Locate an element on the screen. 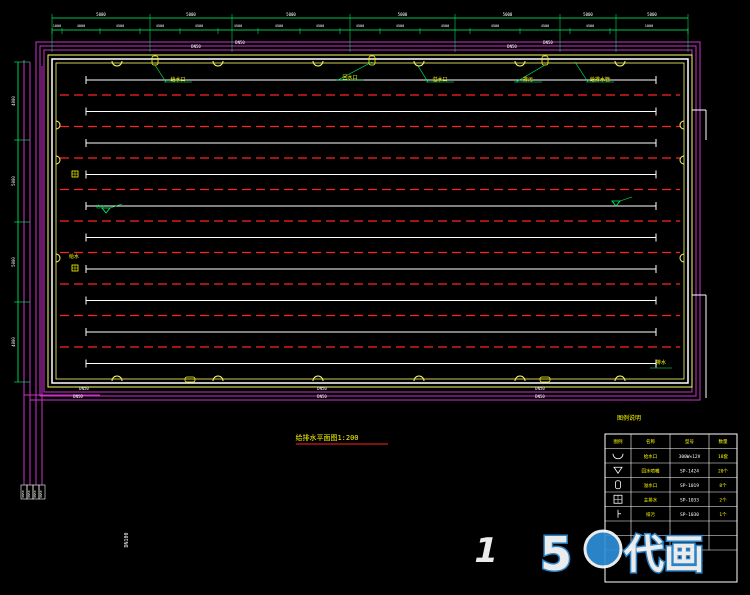 This screenshot has height=595, width=750. legend-name: 排污 is located at coordinates (650, 514).